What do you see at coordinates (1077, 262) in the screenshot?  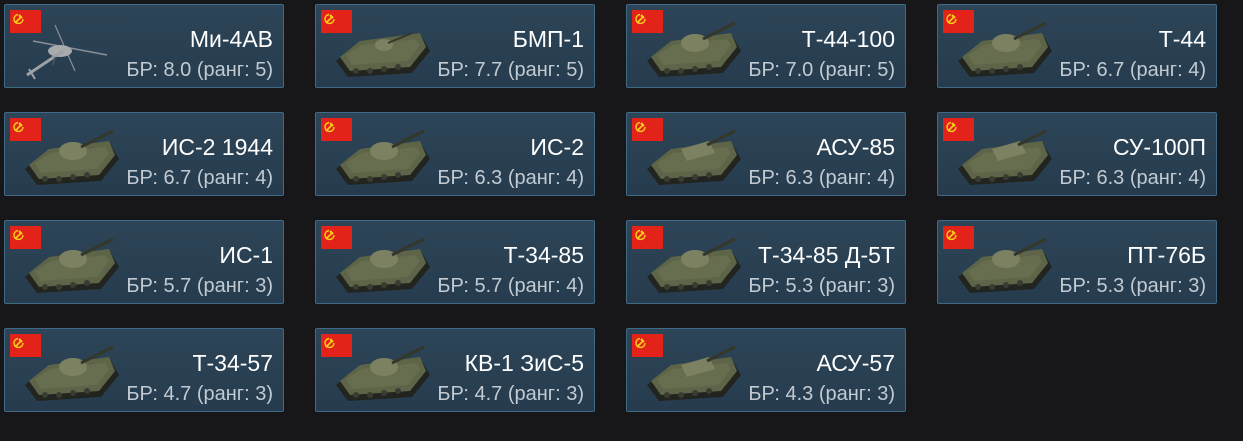 I see `vehicle-card: ПТ-76Б БР: 5.3 (ранг: 3)` at bounding box center [1077, 262].